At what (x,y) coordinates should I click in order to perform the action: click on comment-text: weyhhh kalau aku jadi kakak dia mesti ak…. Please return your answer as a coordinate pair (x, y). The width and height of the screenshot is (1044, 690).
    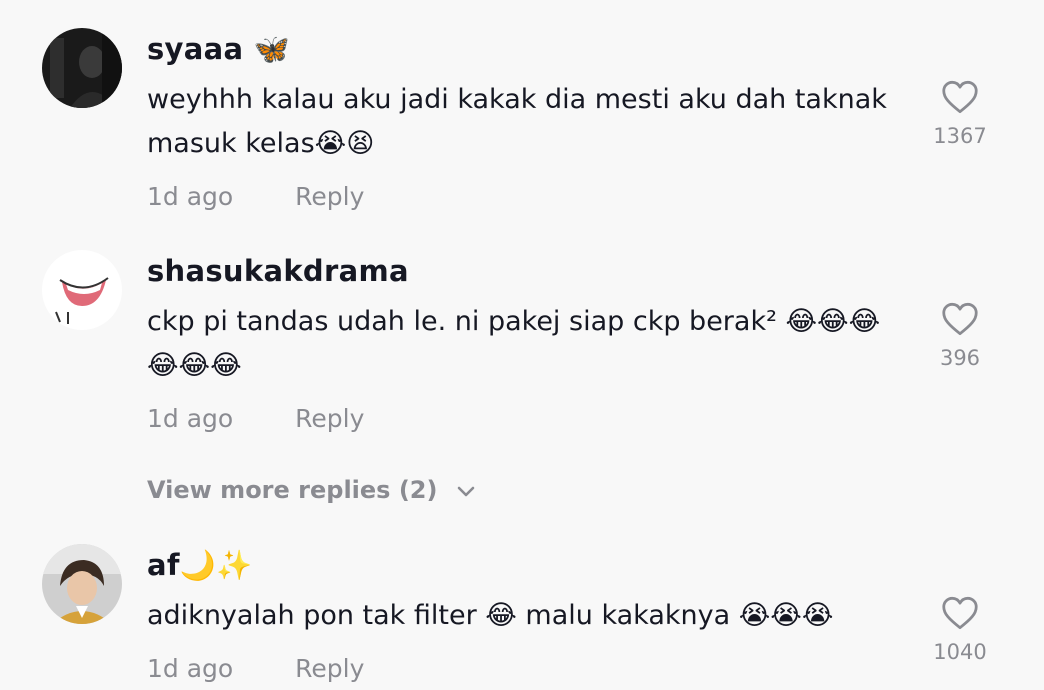
    Looking at the image, I should click on (517, 121).